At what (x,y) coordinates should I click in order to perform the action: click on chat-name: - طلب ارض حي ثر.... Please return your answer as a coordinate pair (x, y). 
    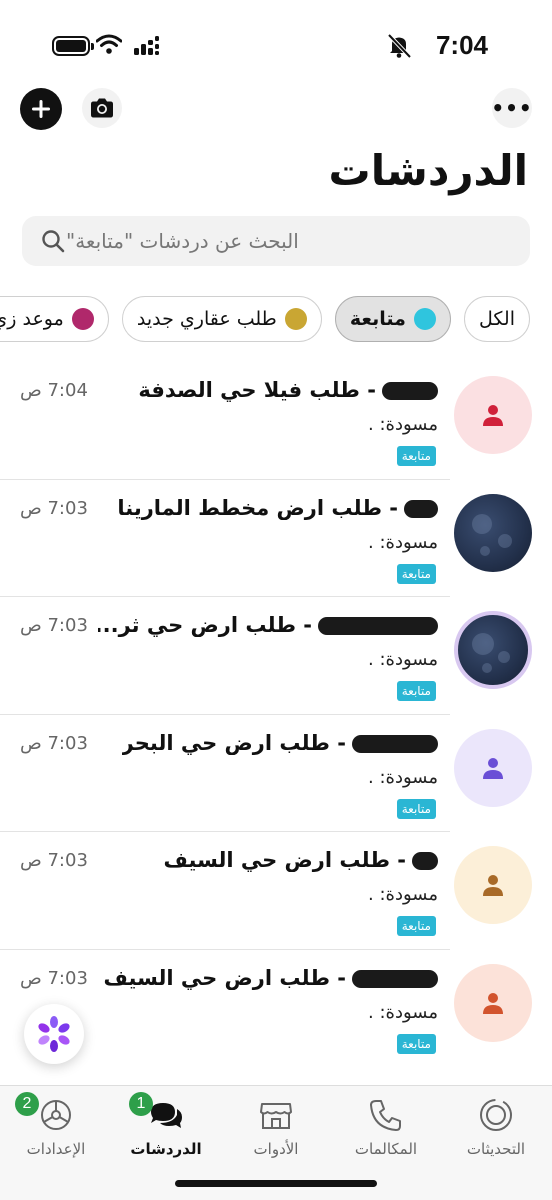
    Looking at the image, I should click on (268, 625).